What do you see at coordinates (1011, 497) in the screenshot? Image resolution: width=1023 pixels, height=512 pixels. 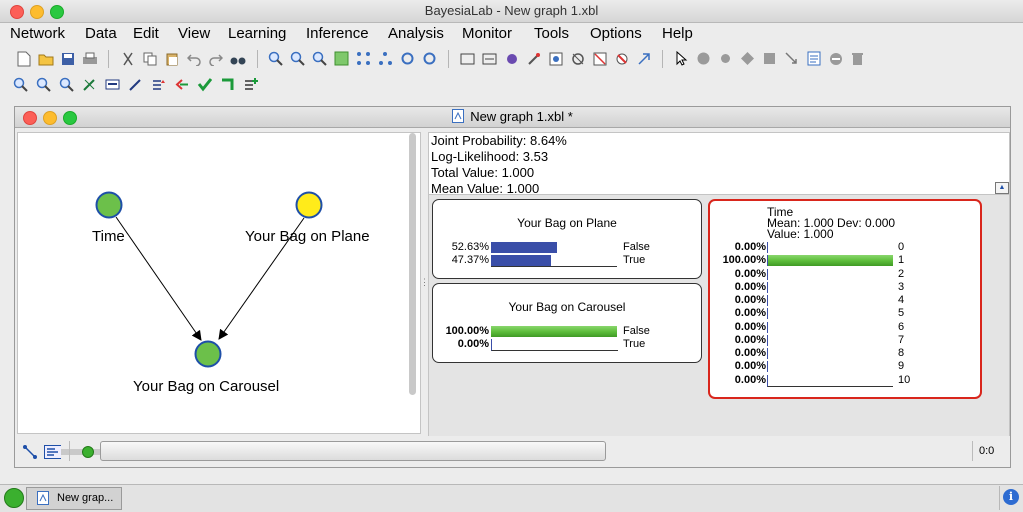 I see `info-icon: i` at bounding box center [1011, 497].